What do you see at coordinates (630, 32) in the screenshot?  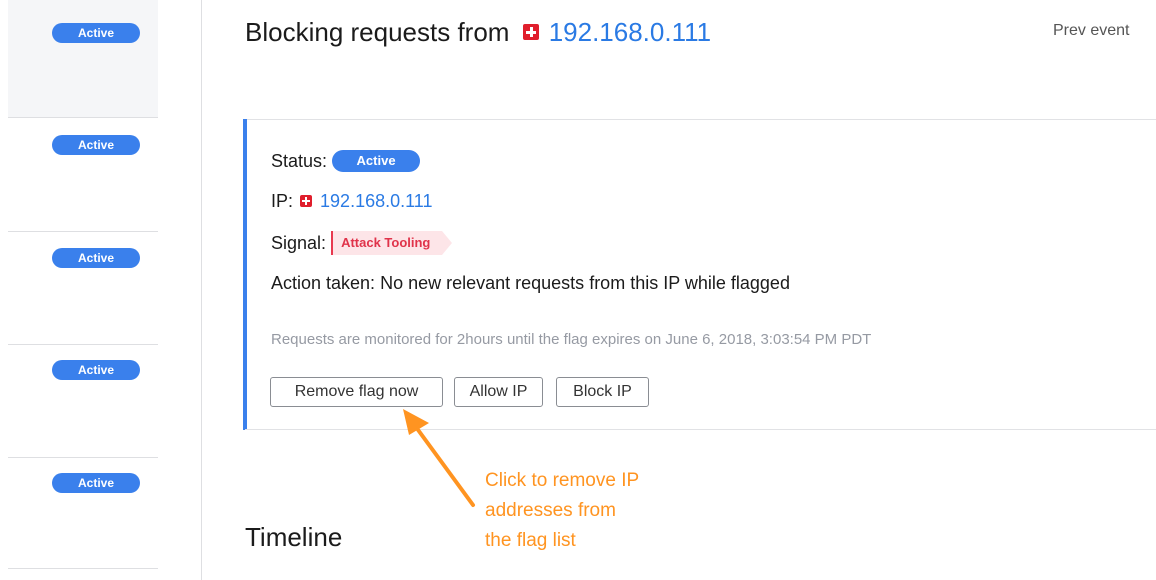 I see `title-ip-link: 192.168.0.111` at bounding box center [630, 32].